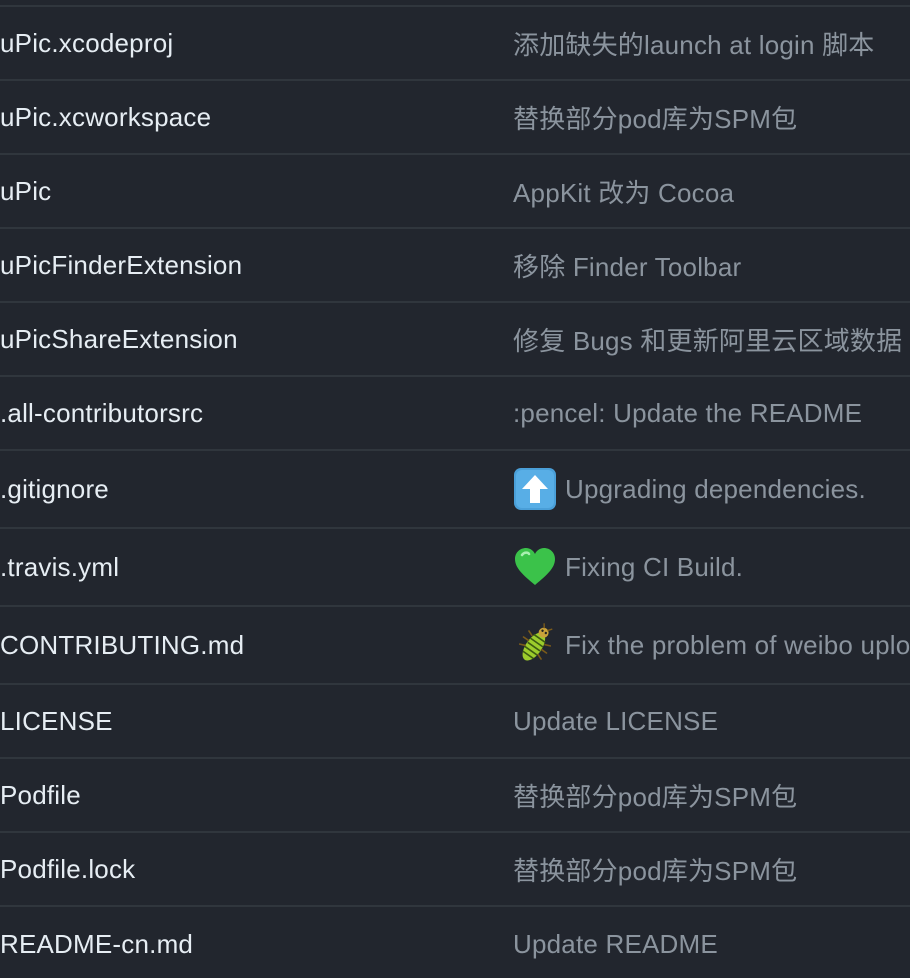 This screenshot has height=978, width=910. I want to click on green-heart-icon, so click(535, 567).